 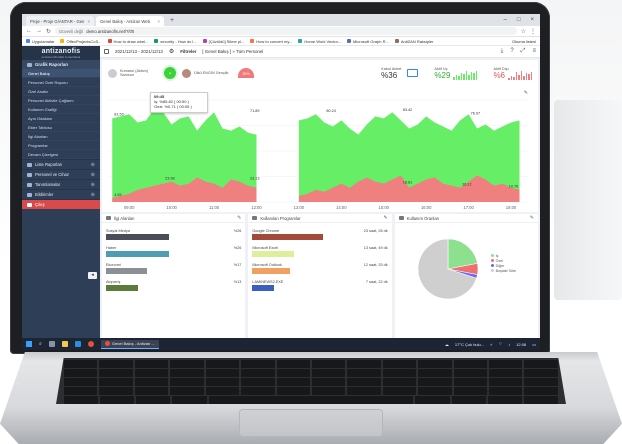 I want to click on usage-pie-chart, so click(x=448, y=269).